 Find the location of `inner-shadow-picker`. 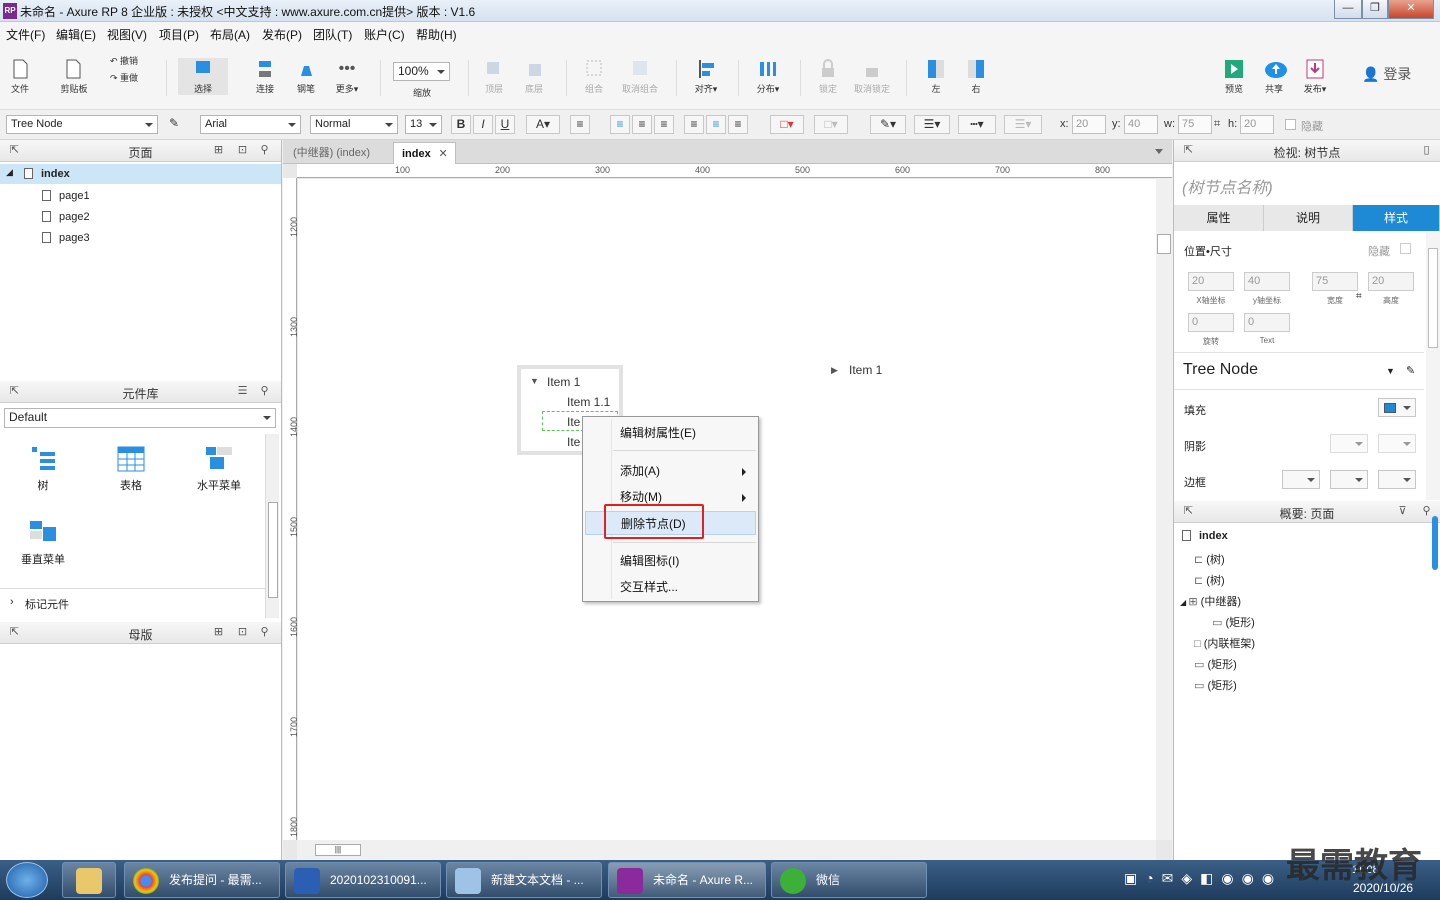

inner-shadow-picker is located at coordinates (1397, 443).